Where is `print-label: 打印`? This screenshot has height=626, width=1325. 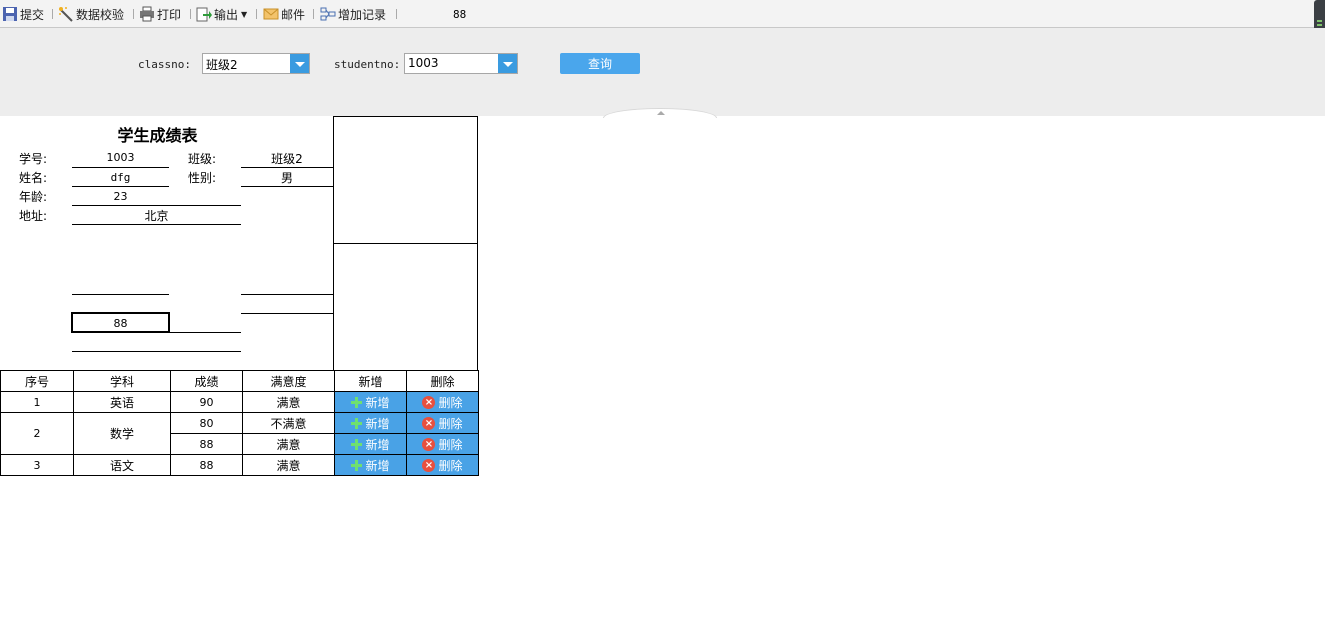 print-label: 打印 is located at coordinates (169, 14).